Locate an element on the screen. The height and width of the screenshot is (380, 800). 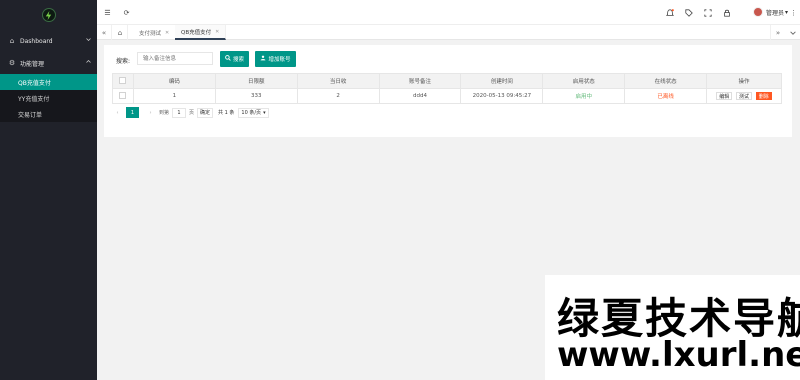
tab-pay-test-label: 支付测试 is located at coordinates (150, 33).